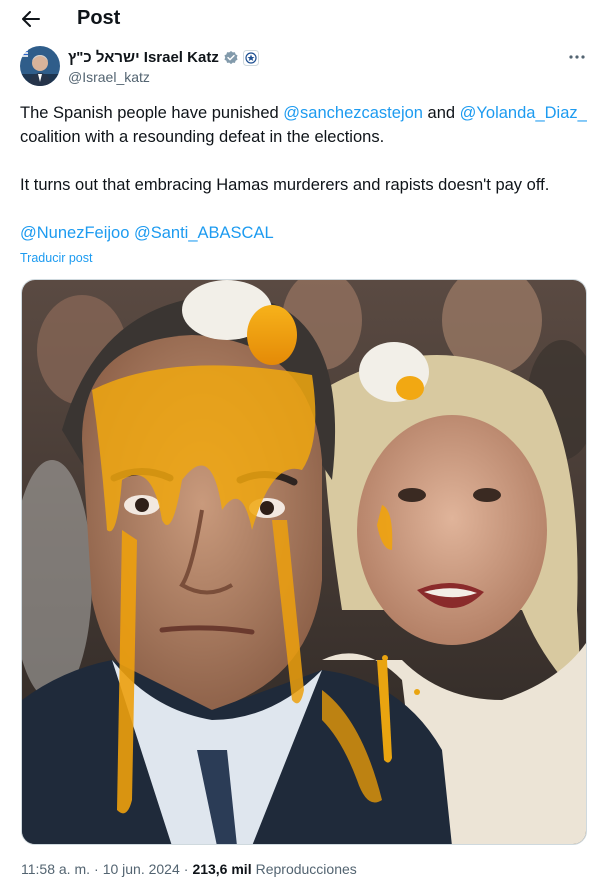 The width and height of the screenshot is (606, 893). I want to click on post-paragraph-3: @NunezFeijoo @Santi_ABASCAL, so click(305, 233).